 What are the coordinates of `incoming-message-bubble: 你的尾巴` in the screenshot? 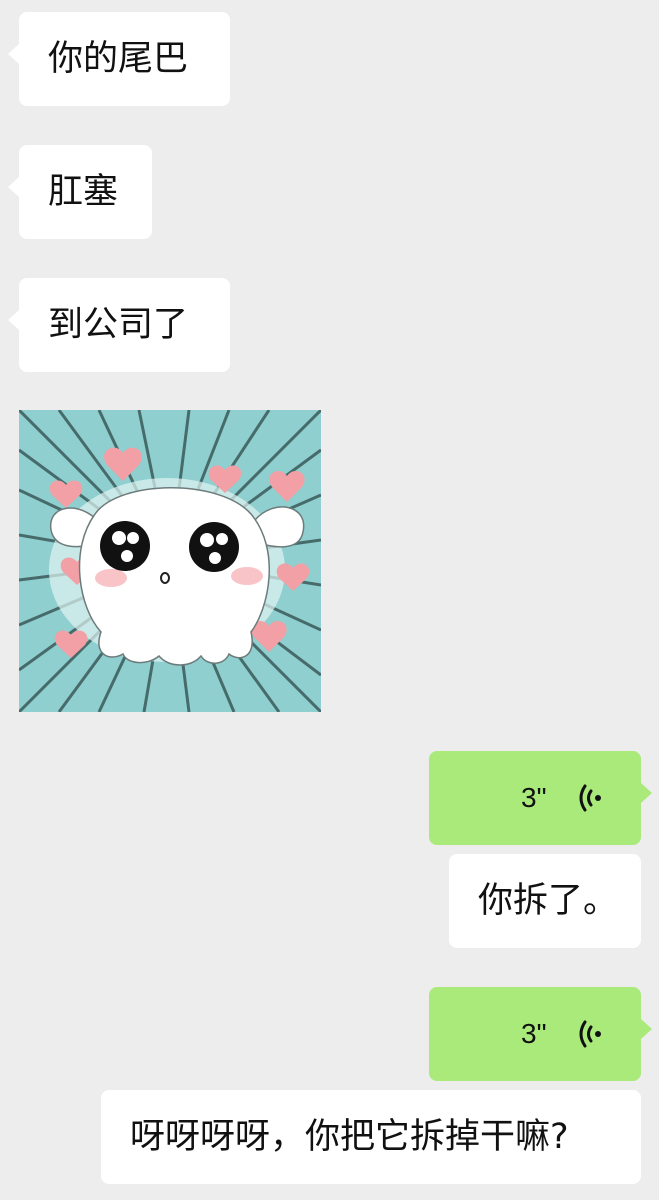 It's located at (119, 59).